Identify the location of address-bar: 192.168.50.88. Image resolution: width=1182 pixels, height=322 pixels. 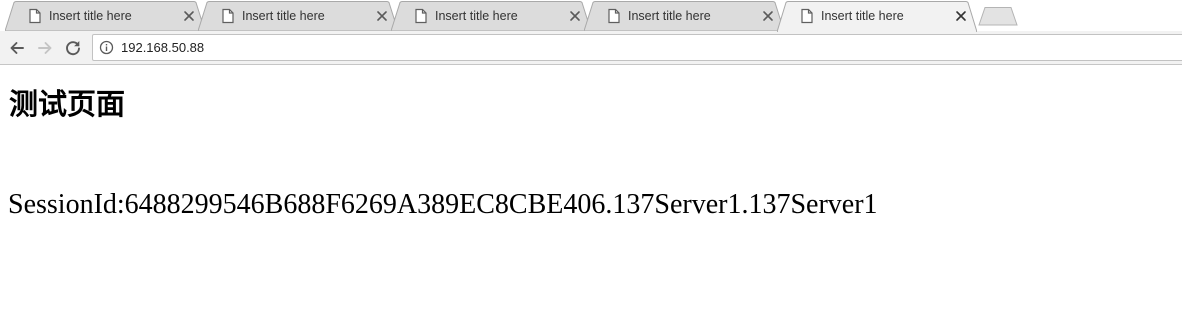
(637, 47).